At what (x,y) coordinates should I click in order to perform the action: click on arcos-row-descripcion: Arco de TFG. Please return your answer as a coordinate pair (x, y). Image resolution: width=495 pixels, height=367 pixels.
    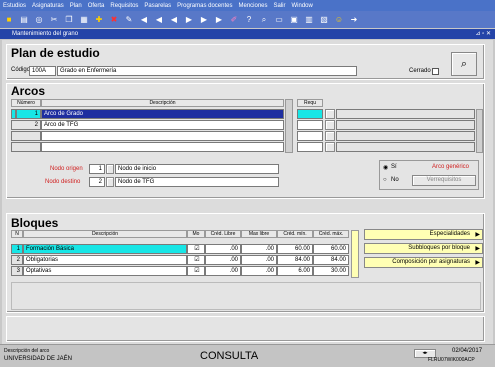
    Looking at the image, I should click on (162, 125).